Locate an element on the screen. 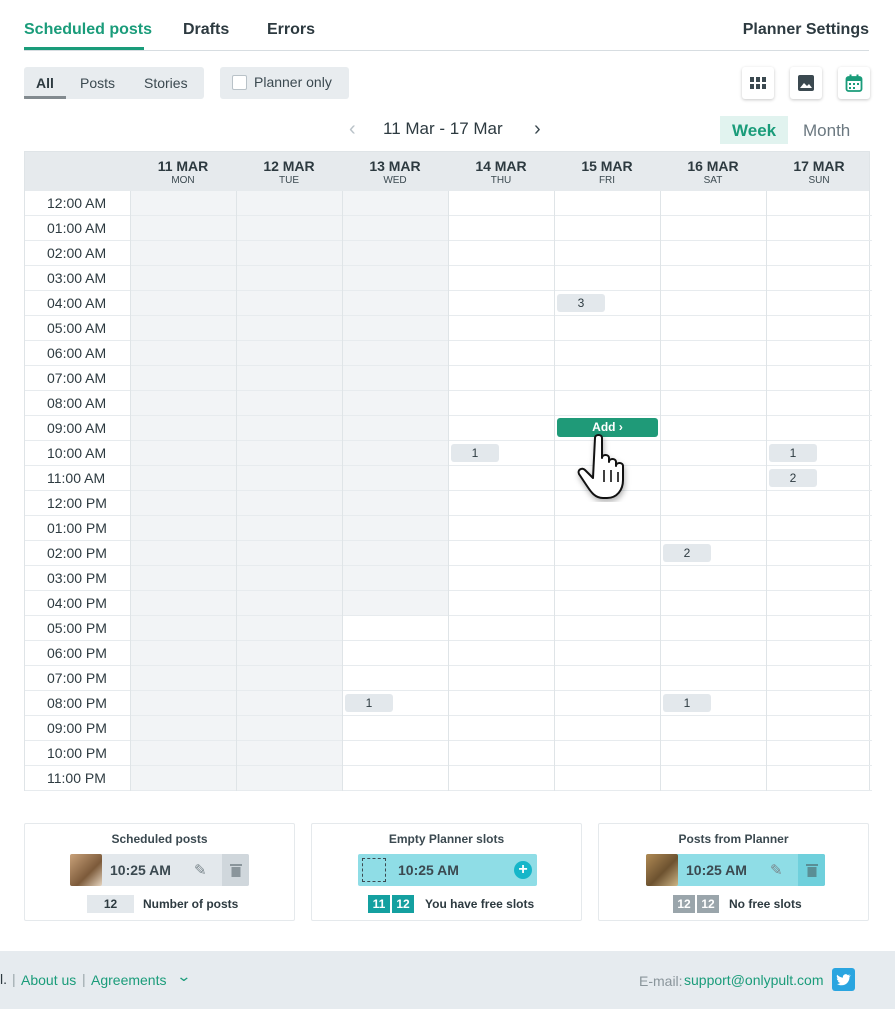 This screenshot has height=1009, width=895. grid-view-button is located at coordinates (758, 83).